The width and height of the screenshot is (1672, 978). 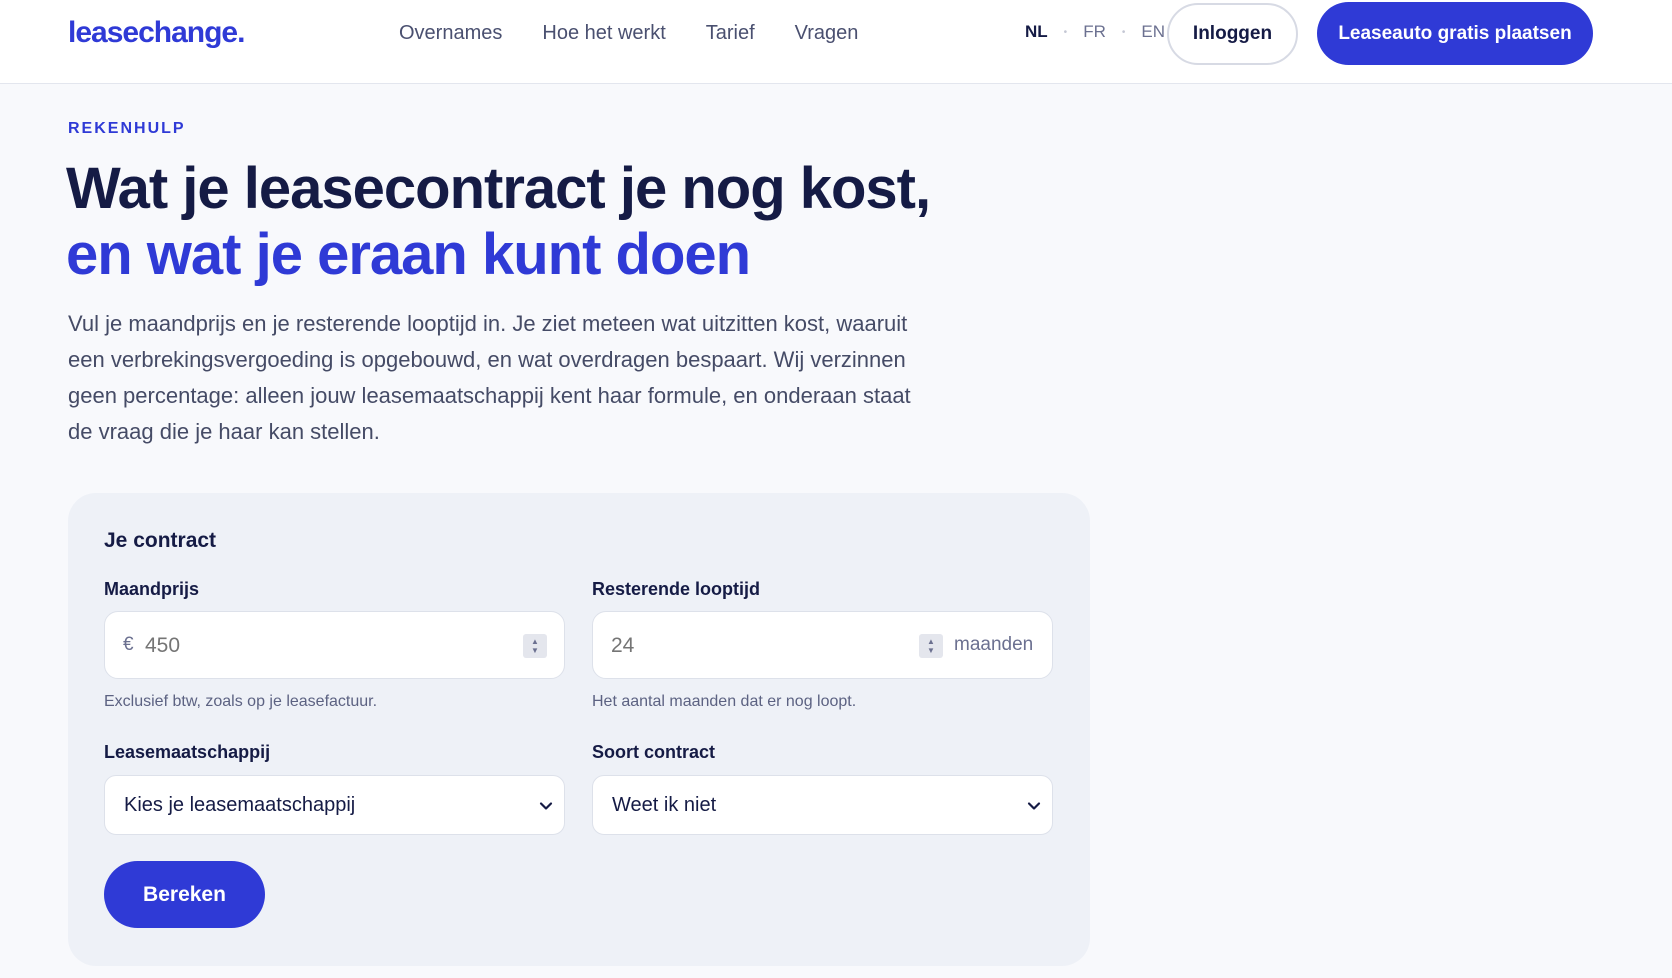 What do you see at coordinates (152, 589) in the screenshot?
I see `monthly-price-label: Maandprijs` at bounding box center [152, 589].